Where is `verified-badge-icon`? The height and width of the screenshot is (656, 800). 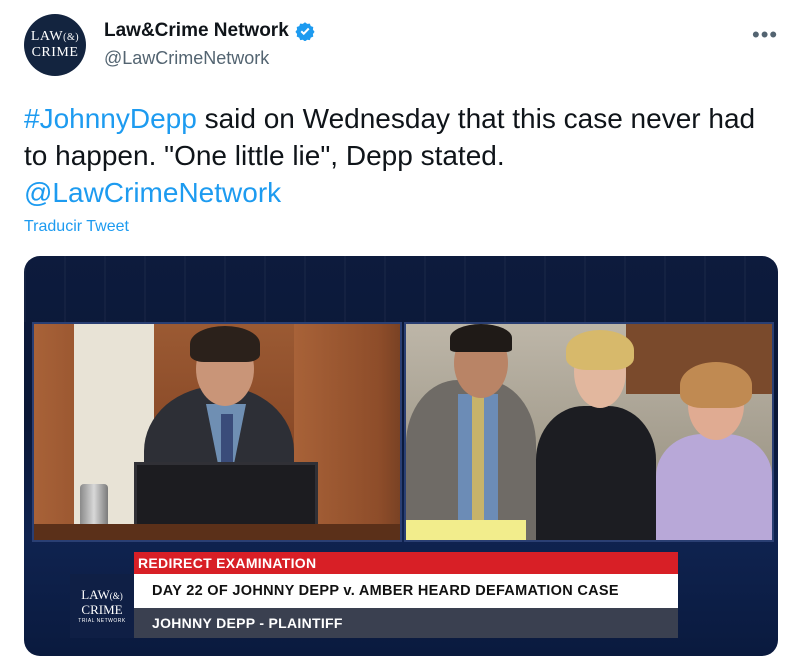
verified-badge-icon is located at coordinates (305, 31).